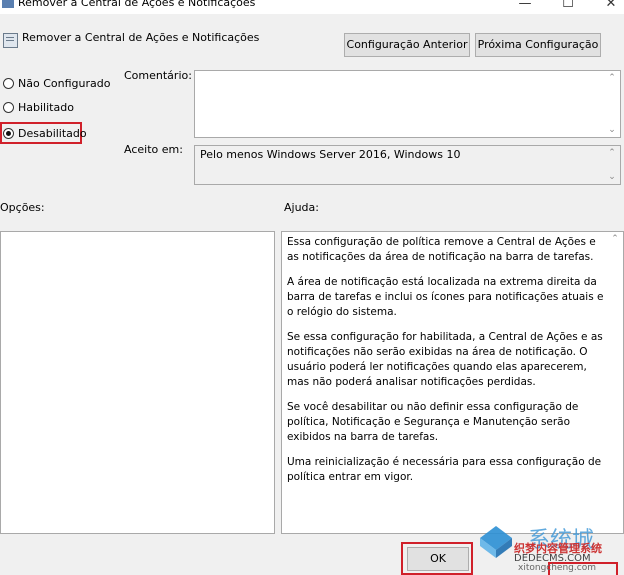 This screenshot has height=575, width=624. I want to click on radio-enabled: Habilitado, so click(38, 107).